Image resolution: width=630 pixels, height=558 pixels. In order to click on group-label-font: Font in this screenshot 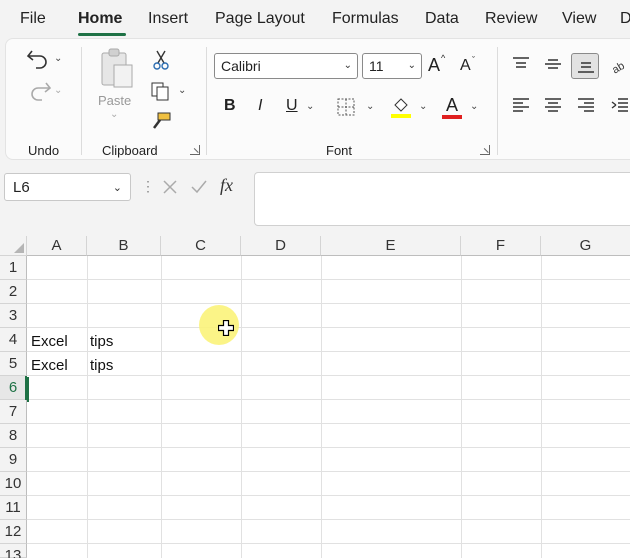, I will do `click(339, 150)`.